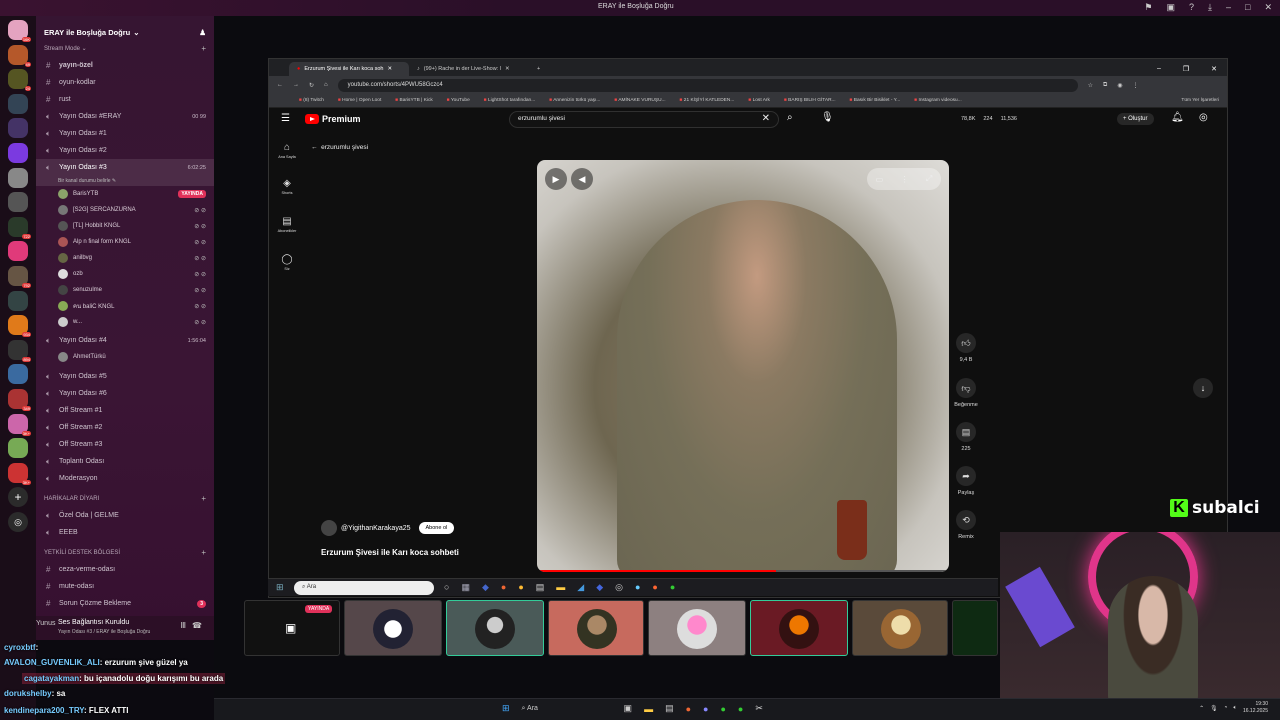  Describe the element at coordinates (1148, 7) in the screenshot. I see `inbox-icon: ⚑` at that location.